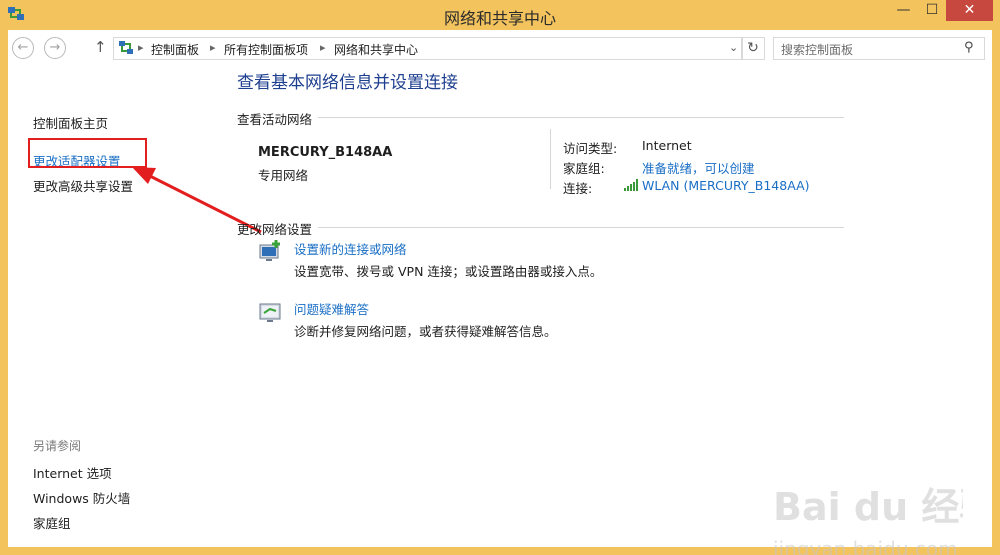  What do you see at coordinates (275, 119) in the screenshot?
I see `active-networks-heading: 查看活动网络` at bounding box center [275, 119].